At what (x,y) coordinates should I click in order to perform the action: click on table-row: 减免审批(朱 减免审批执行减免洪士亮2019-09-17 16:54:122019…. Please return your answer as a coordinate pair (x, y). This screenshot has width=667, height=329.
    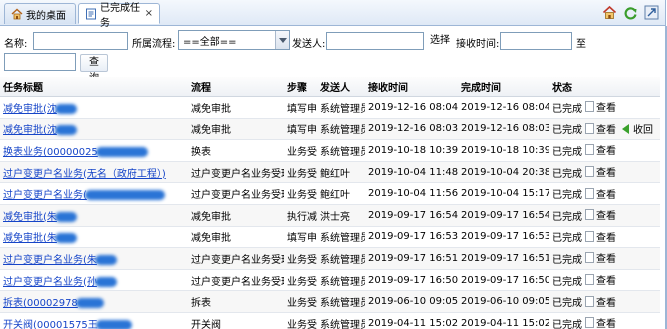
    Looking at the image, I should click on (330, 215).